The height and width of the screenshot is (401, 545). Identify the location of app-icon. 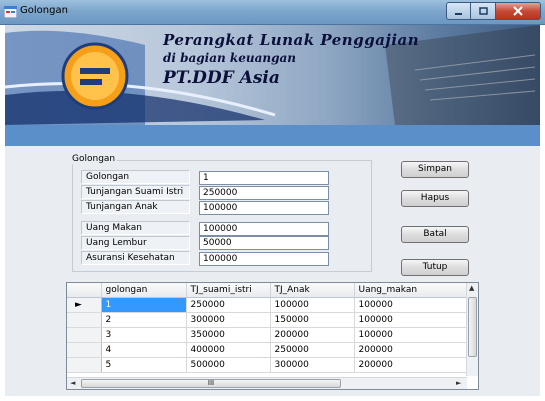
(10, 12).